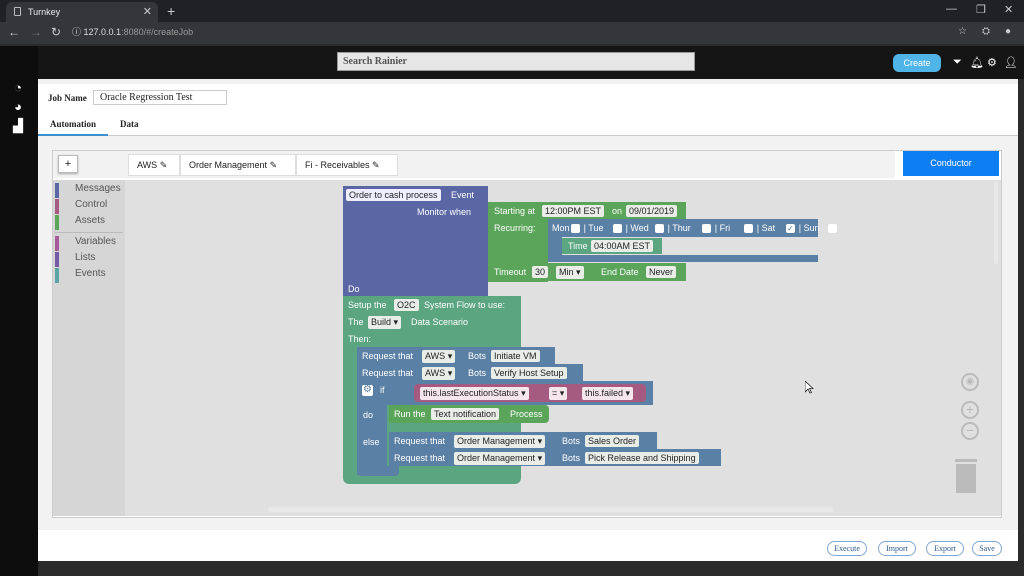 Image resolution: width=1024 pixels, height=576 pixels. Describe the element at coordinates (157, 32) in the screenshot. I see `url-path: :8080/#/createJob` at that location.